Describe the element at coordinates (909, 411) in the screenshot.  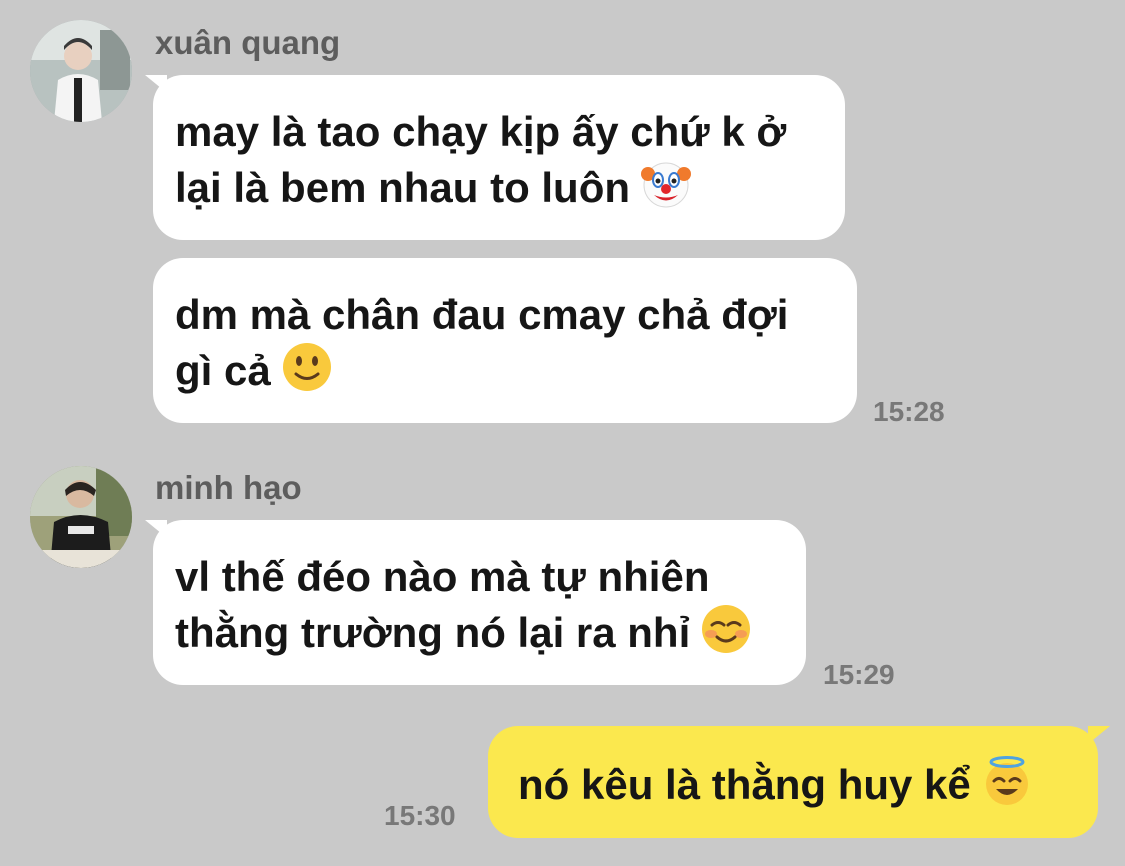
I see `message-timestamp: 15:28` at that location.